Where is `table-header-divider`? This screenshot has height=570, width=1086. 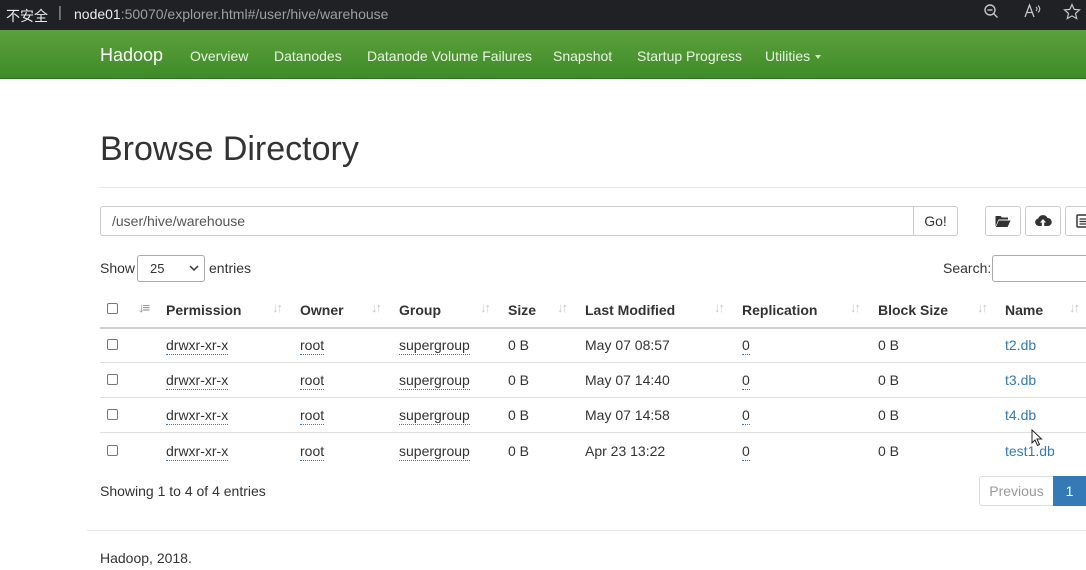
table-header-divider is located at coordinates (593, 328).